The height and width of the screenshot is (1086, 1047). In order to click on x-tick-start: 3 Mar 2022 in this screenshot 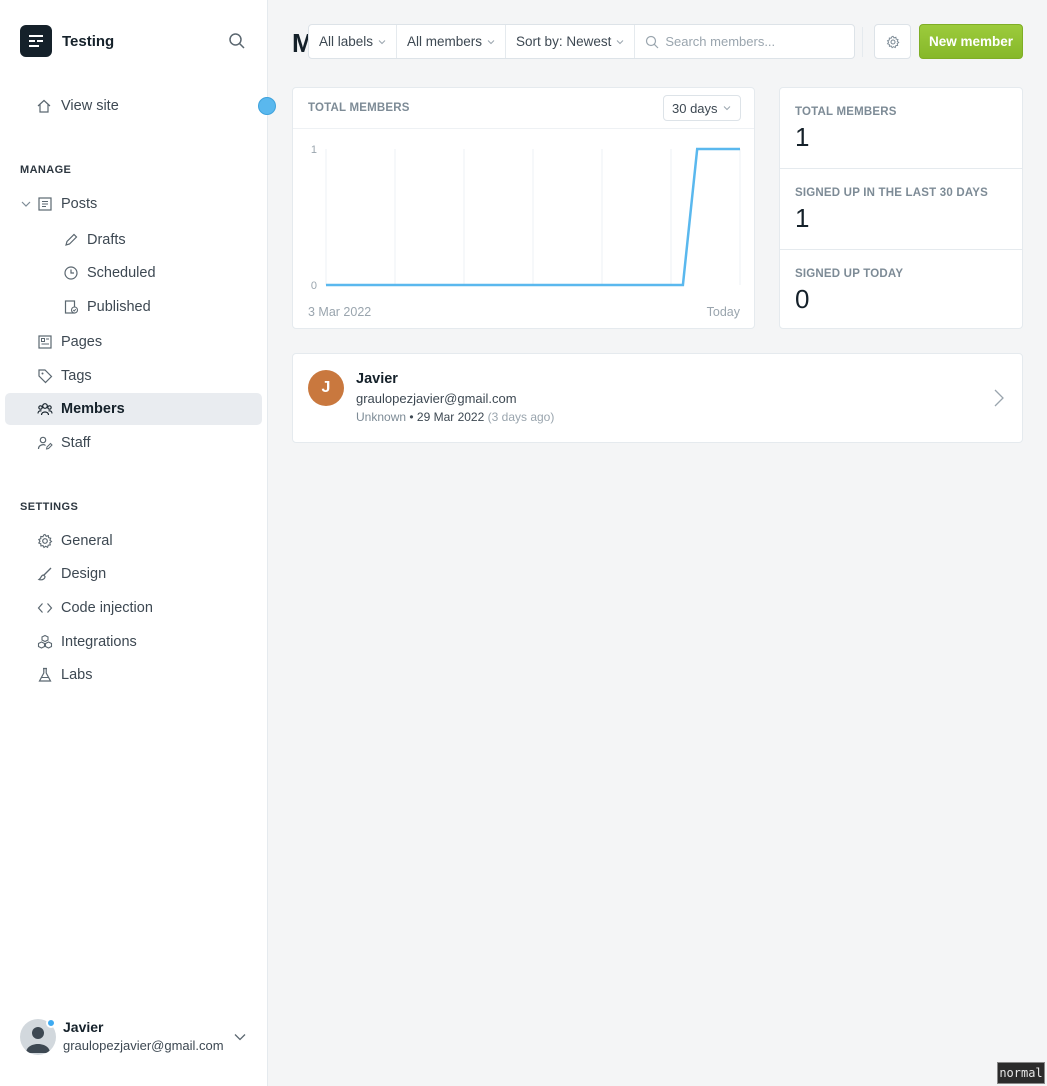, I will do `click(339, 312)`.